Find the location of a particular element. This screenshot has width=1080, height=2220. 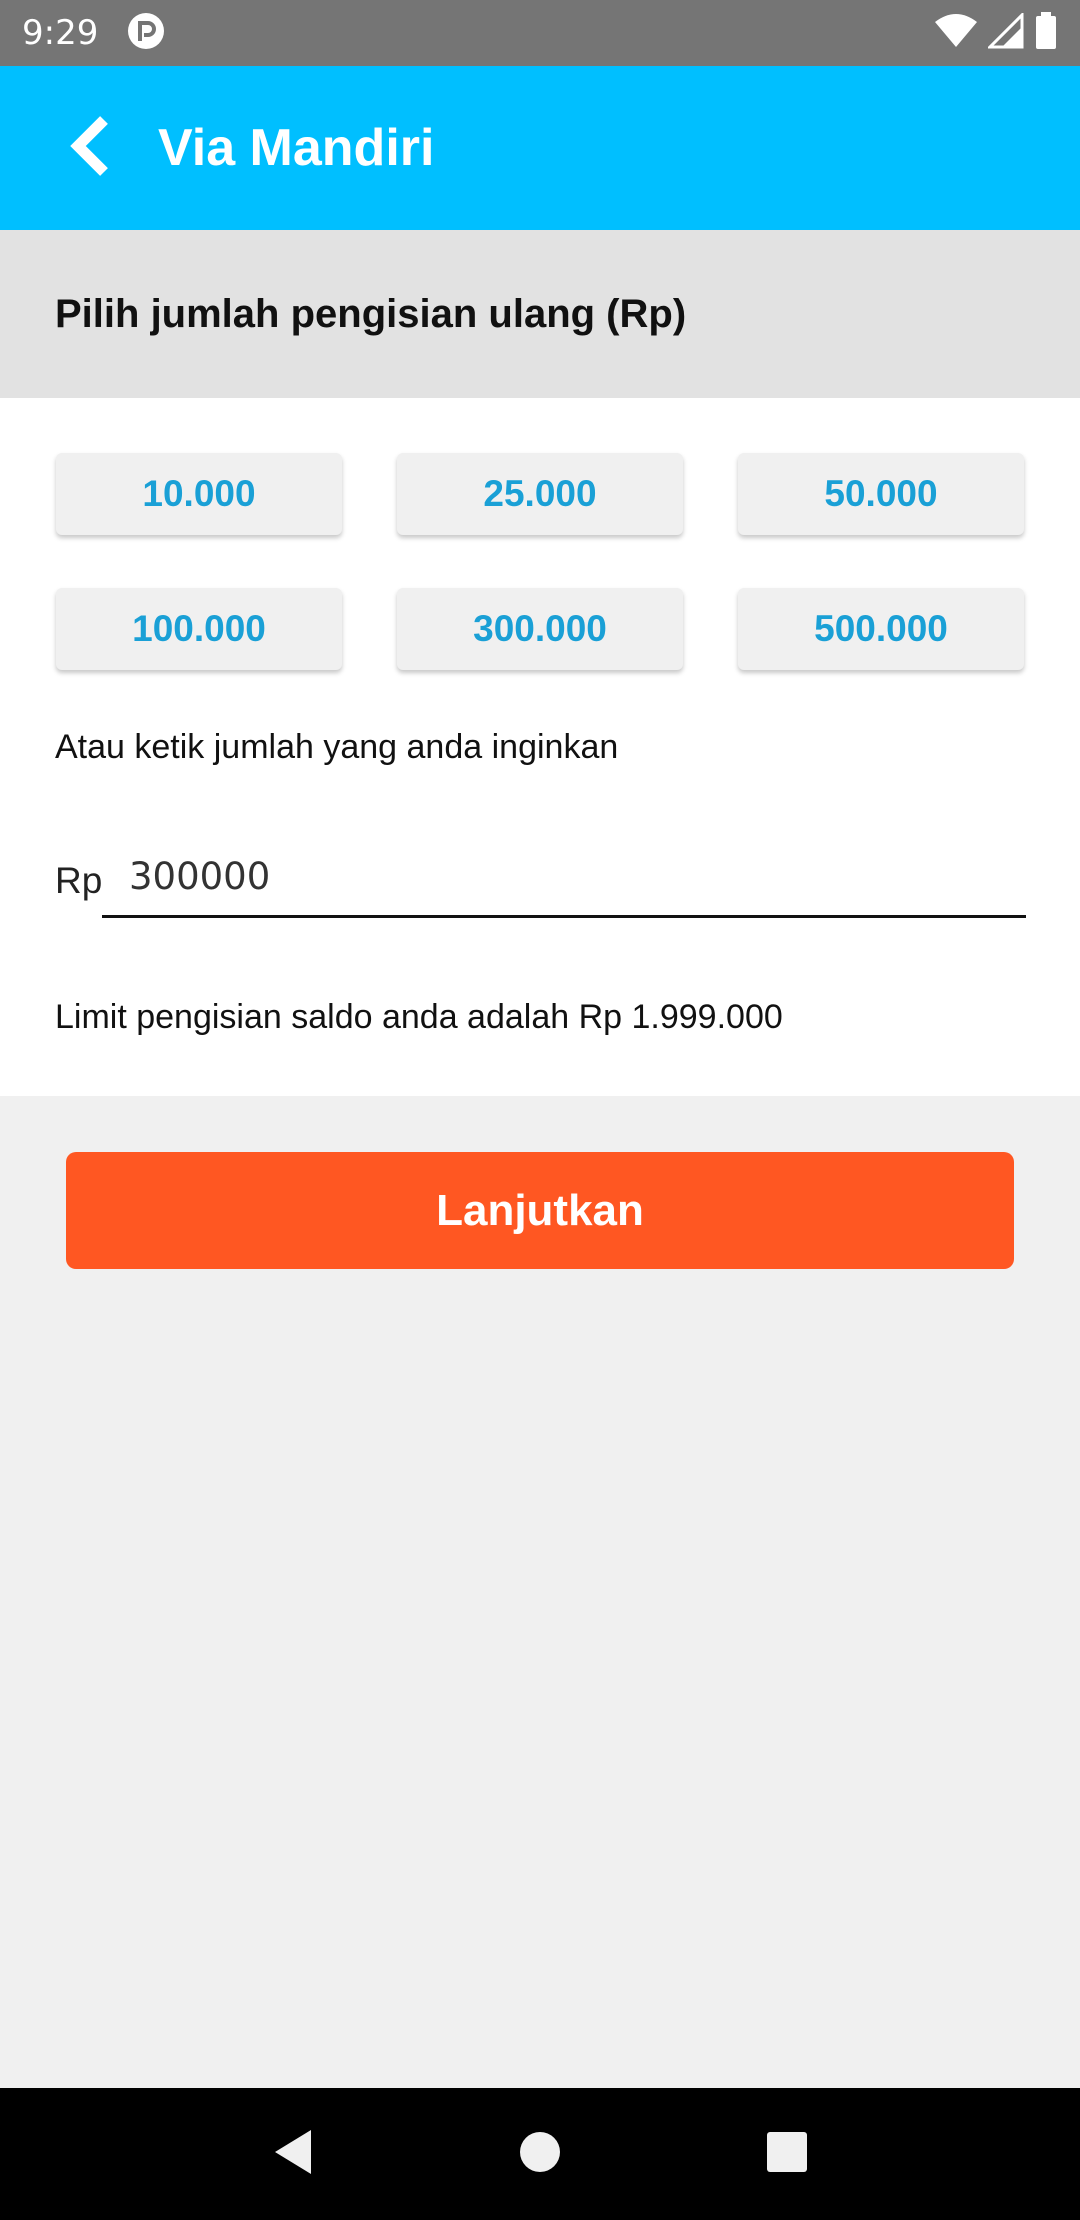

amount-option-100000: 100.000 is located at coordinates (199, 629).